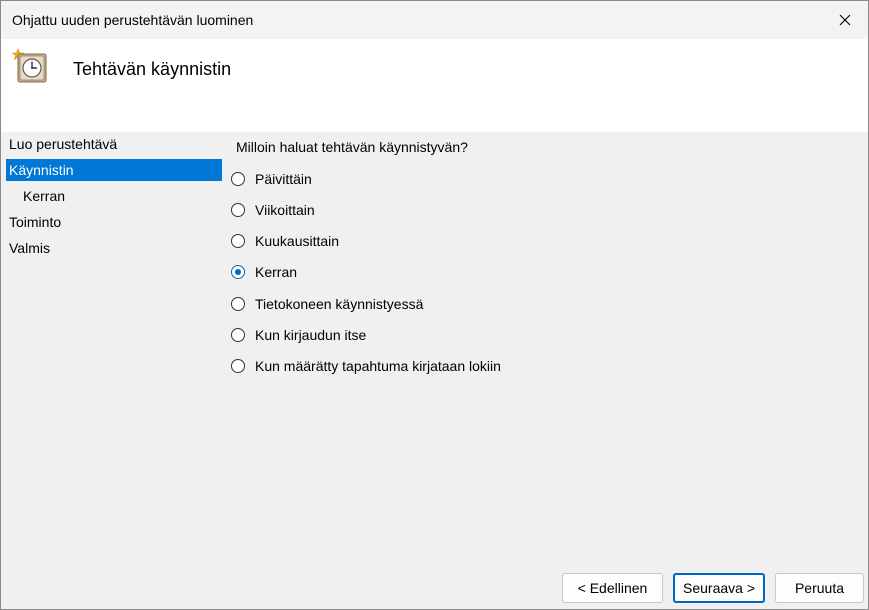 The width and height of the screenshot is (869, 610). What do you see at coordinates (114, 170) in the screenshot?
I see `step-trigger: Käynnistin` at bounding box center [114, 170].